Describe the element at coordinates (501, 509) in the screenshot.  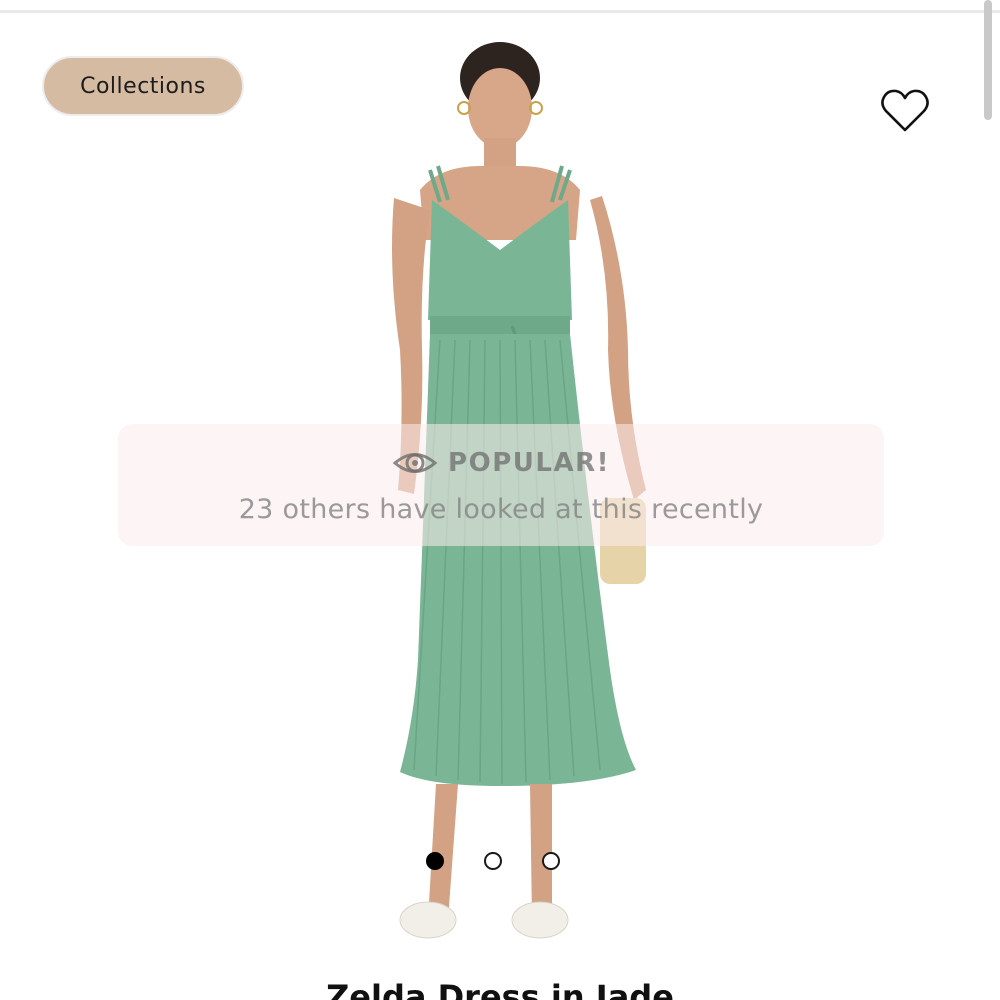
I see `popular-message: 23 others have looked at this recently` at that location.